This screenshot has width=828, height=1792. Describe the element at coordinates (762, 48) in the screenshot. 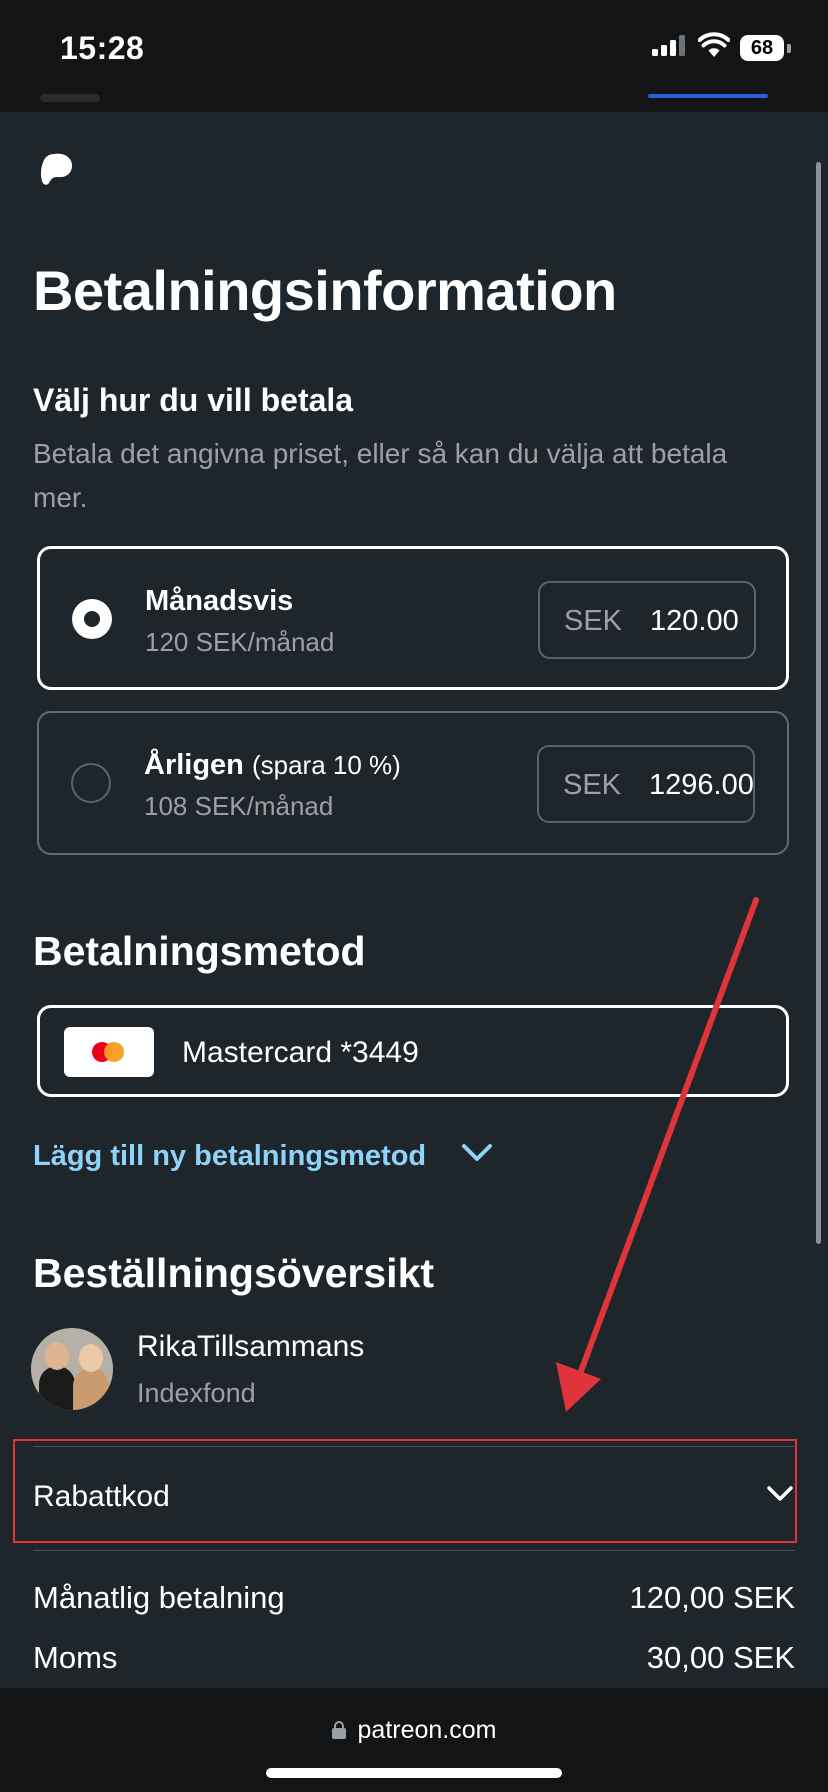

I see `battery-level: 68` at that location.